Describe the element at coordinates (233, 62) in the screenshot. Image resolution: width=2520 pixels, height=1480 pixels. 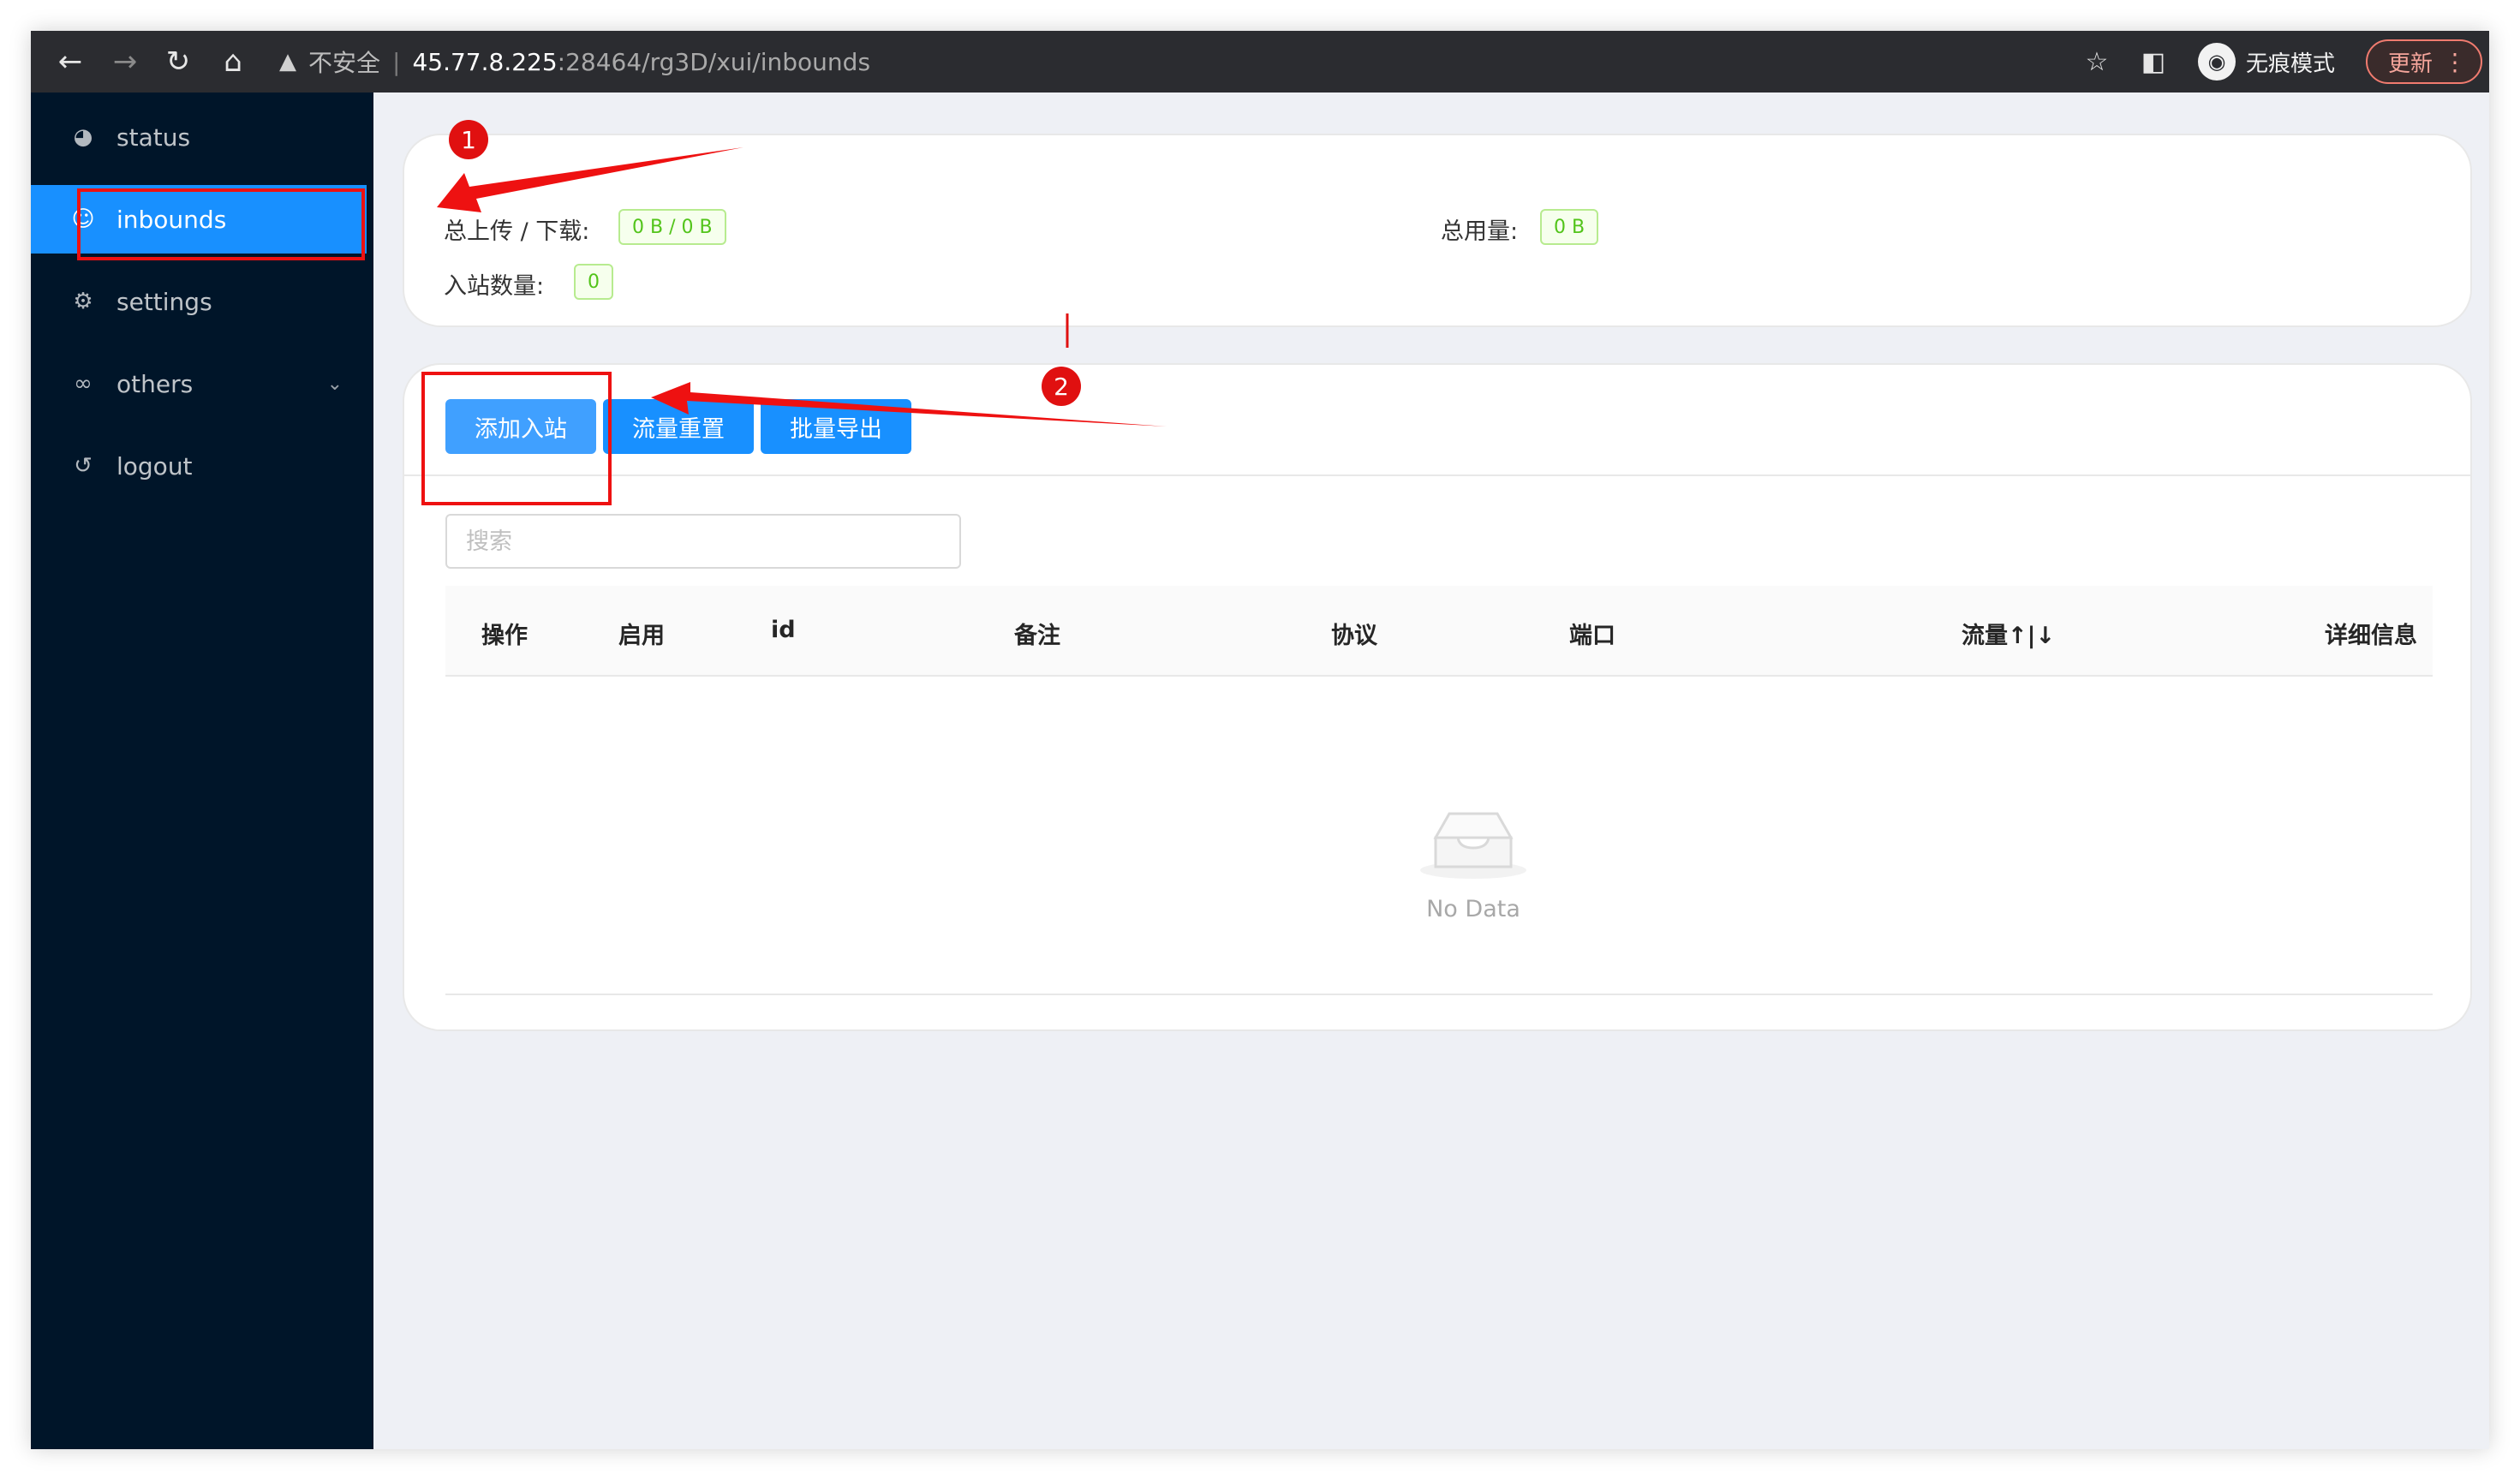
I see `home-icon: ⌂` at that location.